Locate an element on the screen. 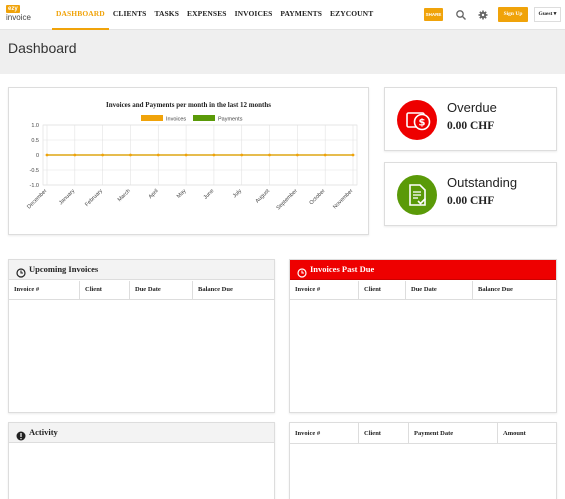  upcoming-table-header: Invoice # Client Due Date Balance Due is located at coordinates (141, 290).